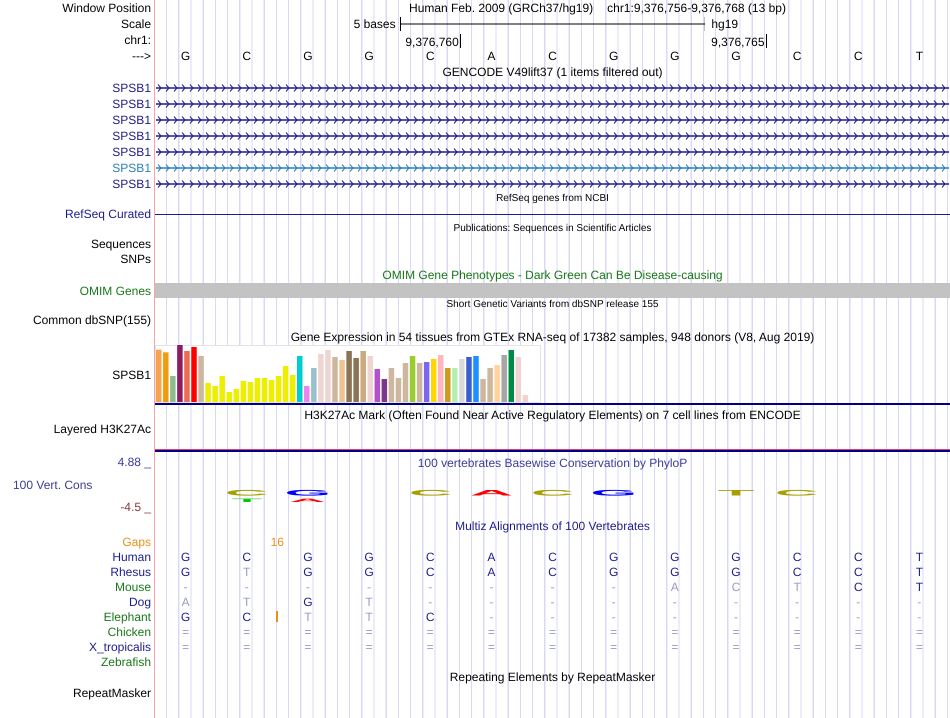  Describe the element at coordinates (143, 56) in the screenshot. I see `track-label: --->` at that location.